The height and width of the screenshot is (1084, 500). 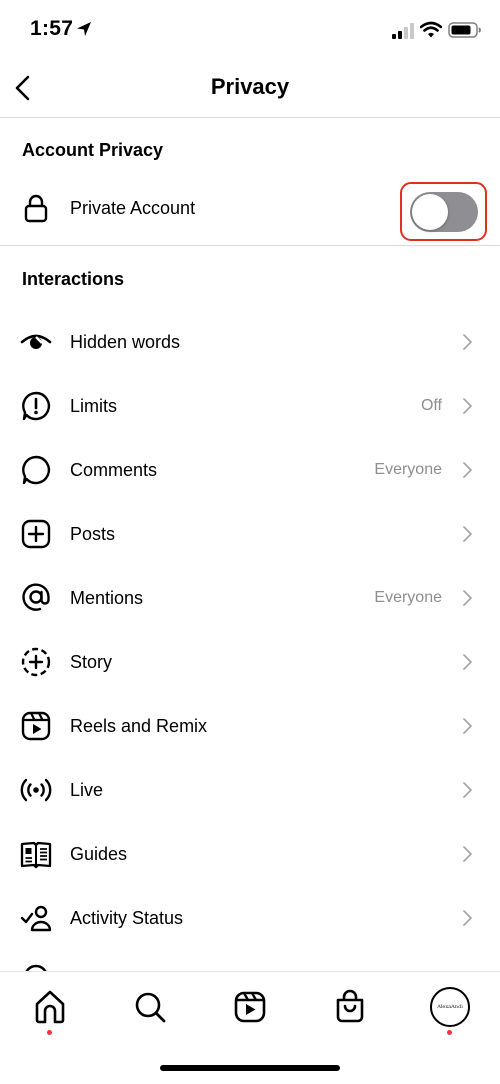 What do you see at coordinates (49, 1032) in the screenshot?
I see `home-notification-dot` at bounding box center [49, 1032].